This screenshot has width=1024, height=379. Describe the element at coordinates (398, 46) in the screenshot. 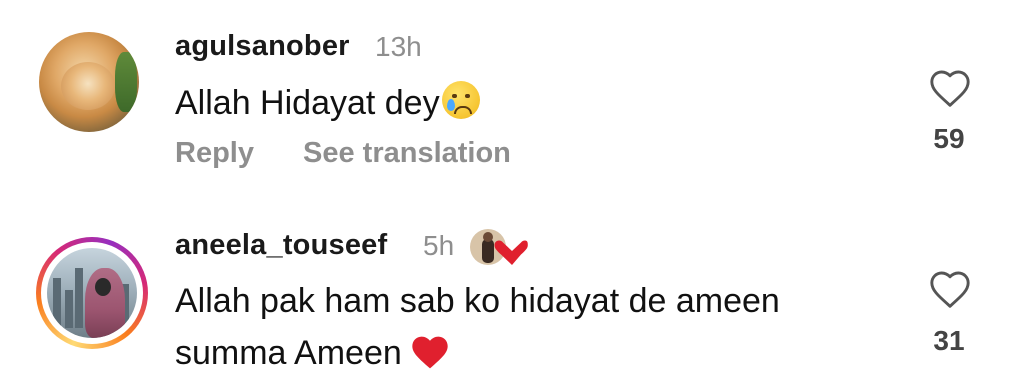

I see `comment-timestamp: 13h` at that location.